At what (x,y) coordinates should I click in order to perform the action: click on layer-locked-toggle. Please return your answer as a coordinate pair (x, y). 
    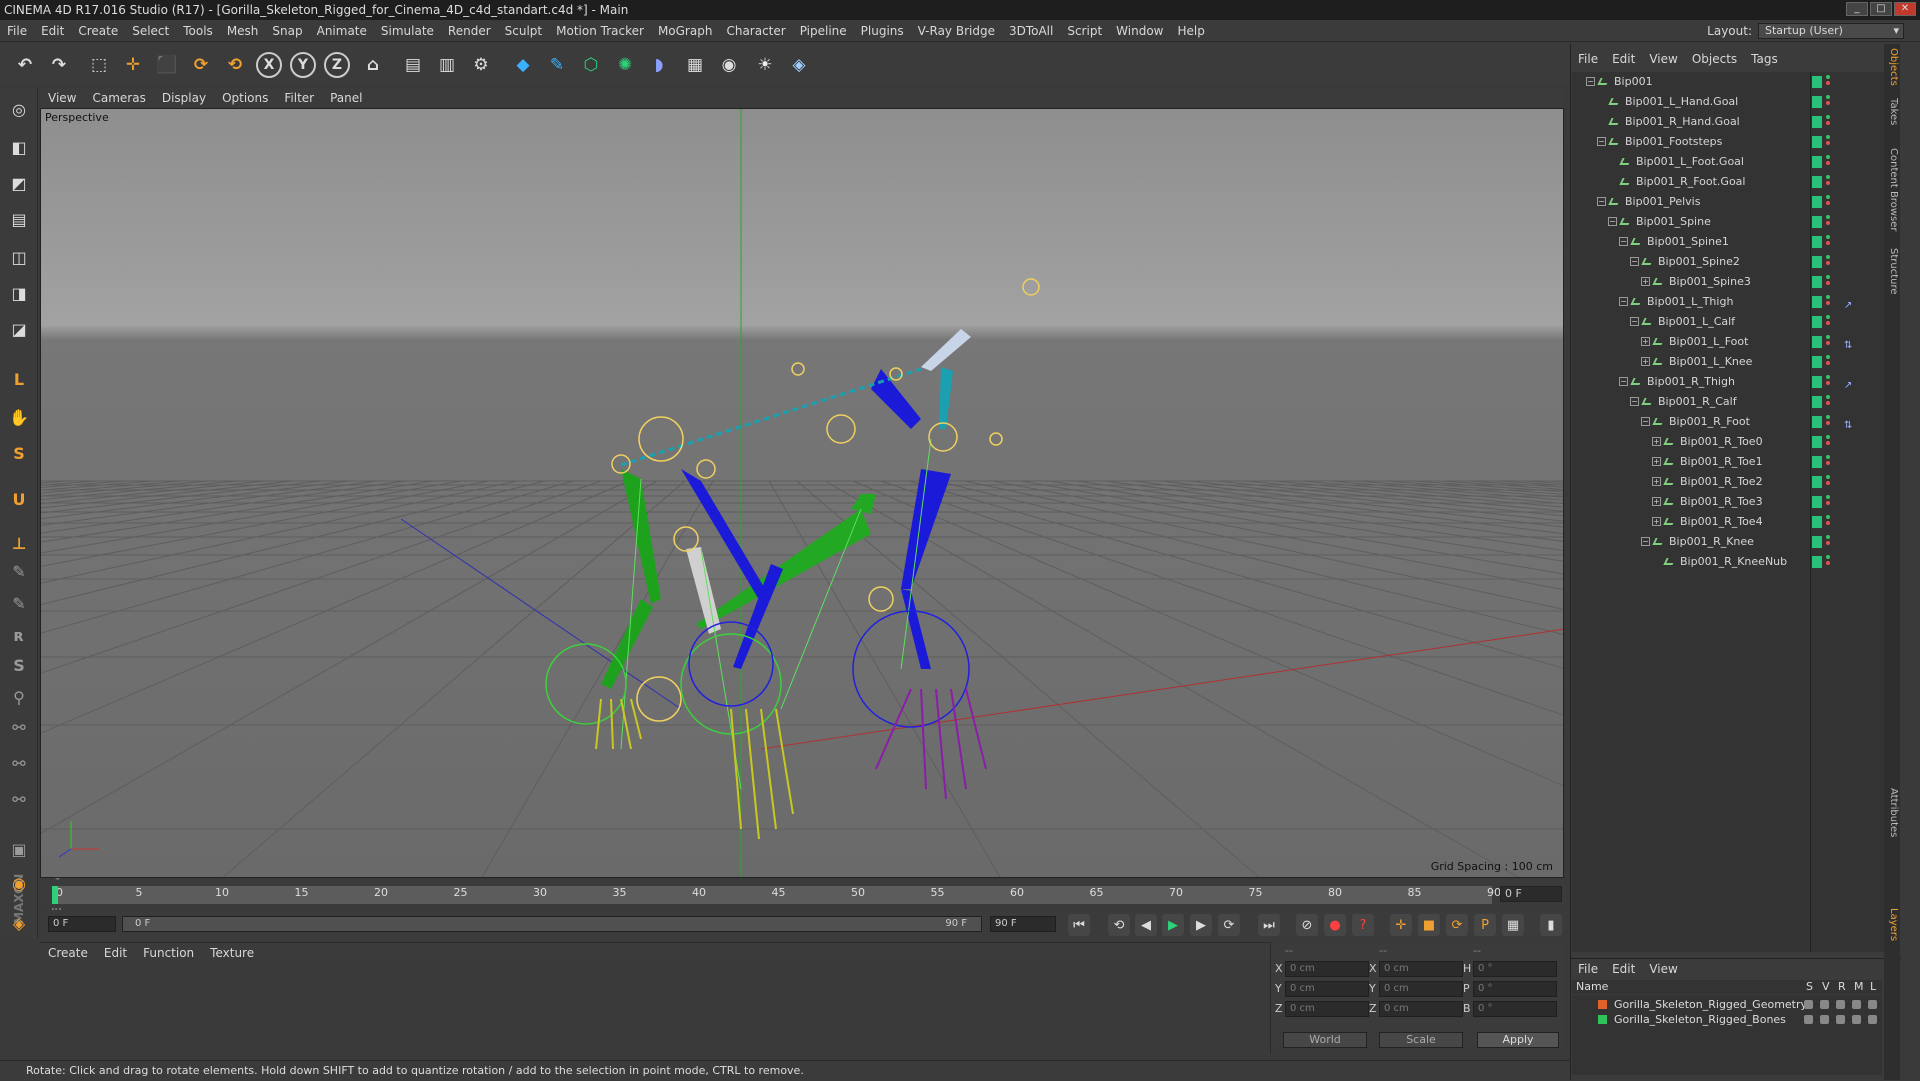
    Looking at the image, I should click on (1872, 1019).